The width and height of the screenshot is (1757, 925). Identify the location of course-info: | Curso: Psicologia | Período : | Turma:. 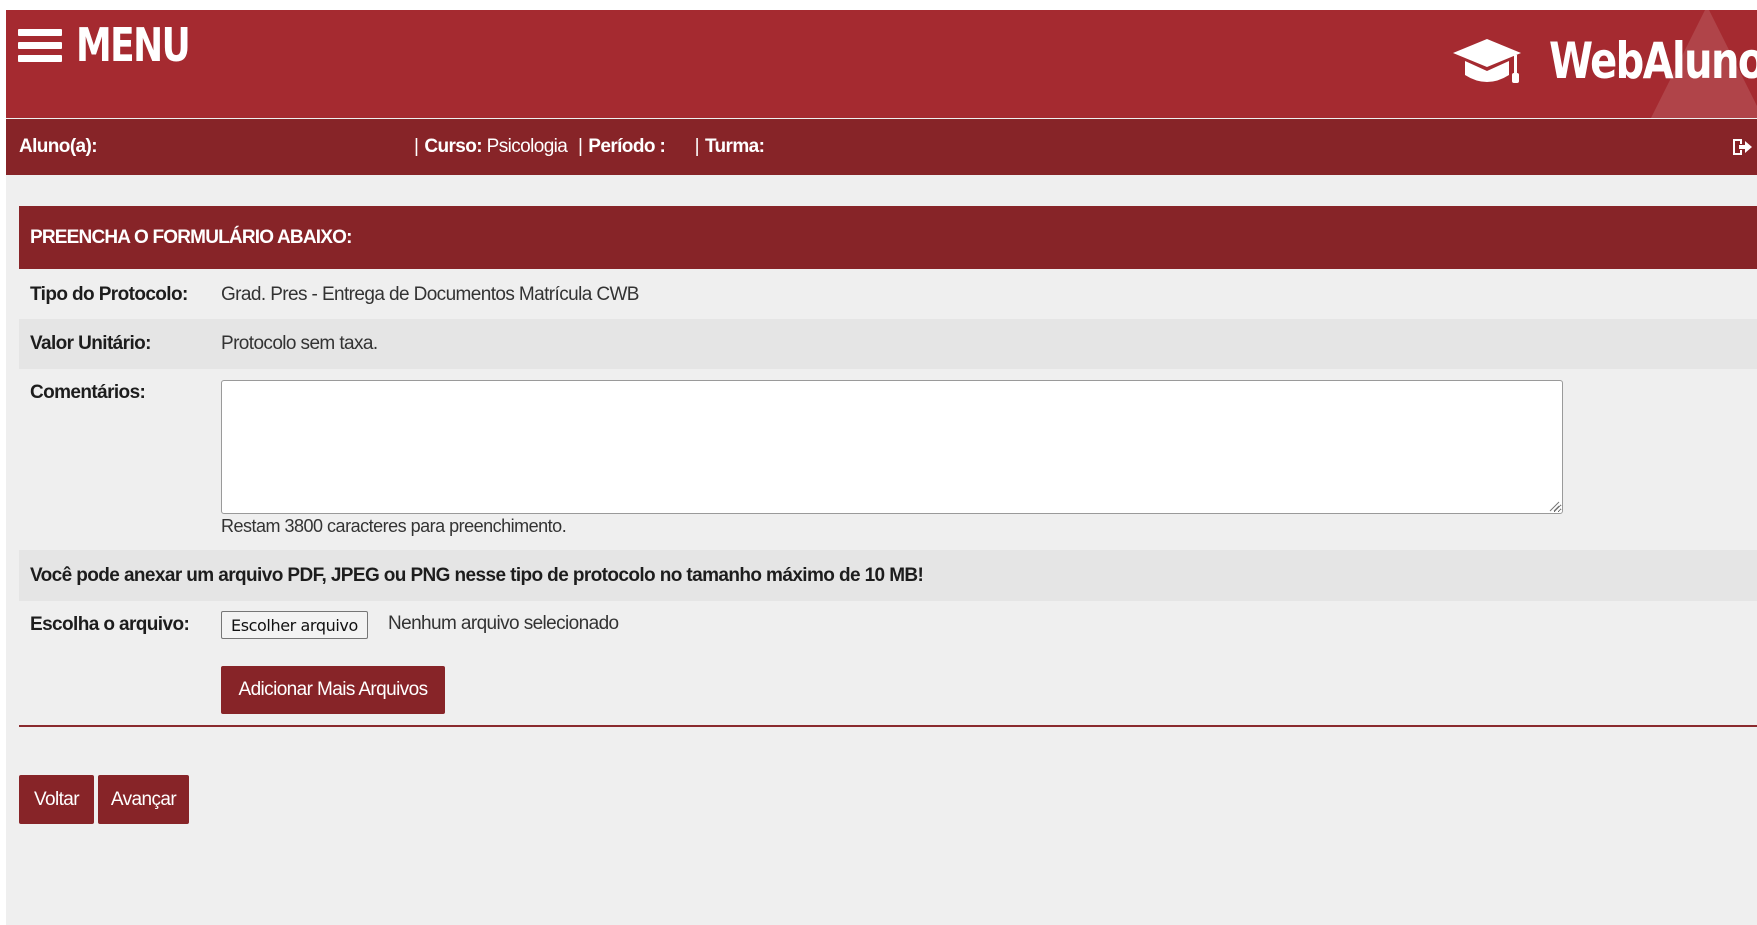
(589, 146).